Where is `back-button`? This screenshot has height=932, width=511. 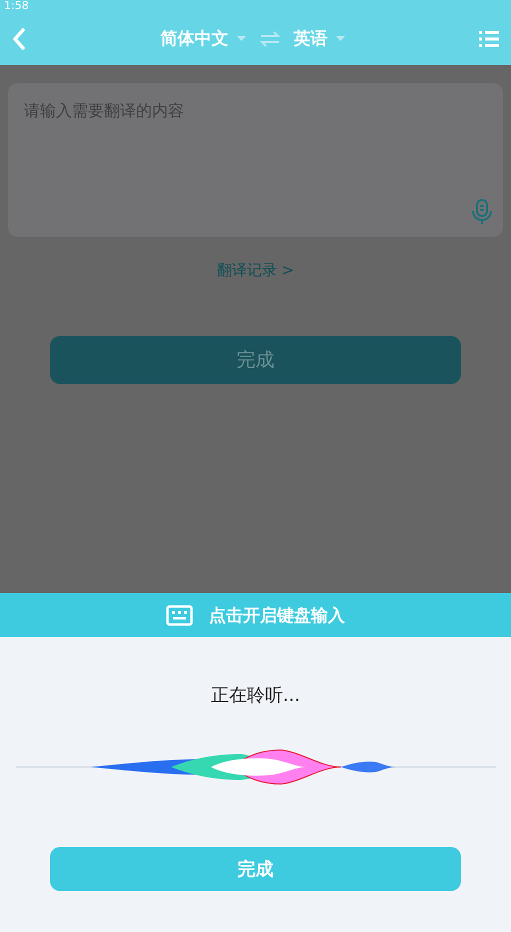
back-button is located at coordinates (19, 39).